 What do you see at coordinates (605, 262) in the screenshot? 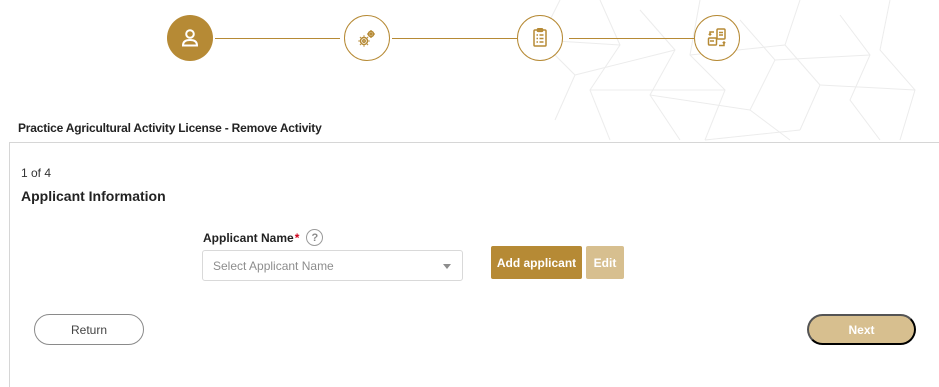
I see `edit-applicant-button: Edit` at bounding box center [605, 262].